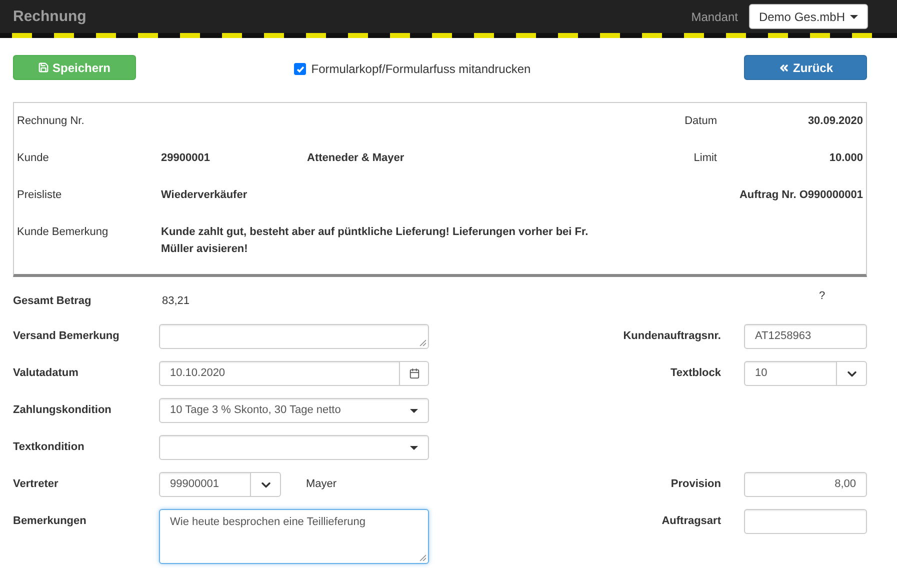 The width and height of the screenshot is (897, 572). What do you see at coordinates (33, 158) in the screenshot?
I see `header-label: Kunde` at bounding box center [33, 158].